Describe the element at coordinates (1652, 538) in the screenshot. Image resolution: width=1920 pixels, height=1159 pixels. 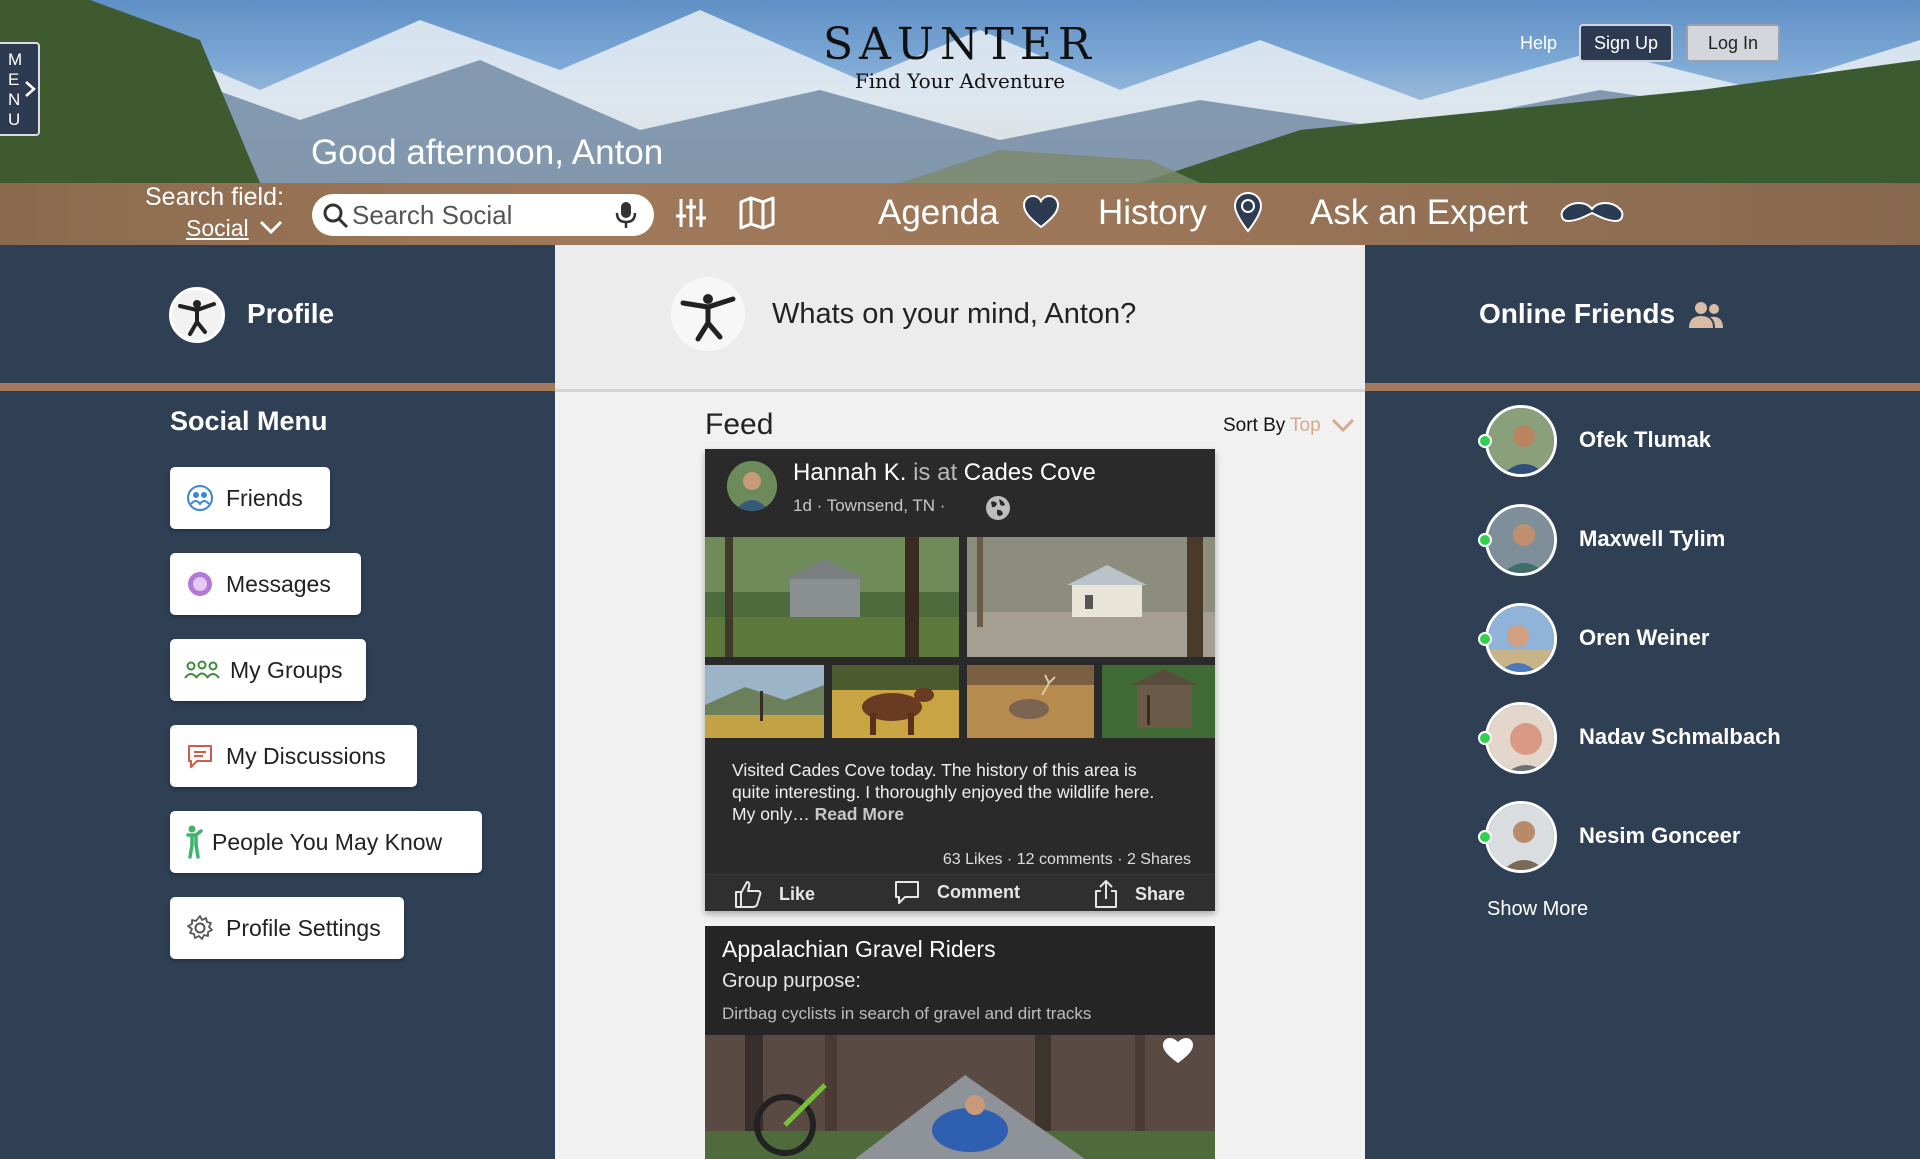
I see `friend-name: Maxwell Tylim` at that location.